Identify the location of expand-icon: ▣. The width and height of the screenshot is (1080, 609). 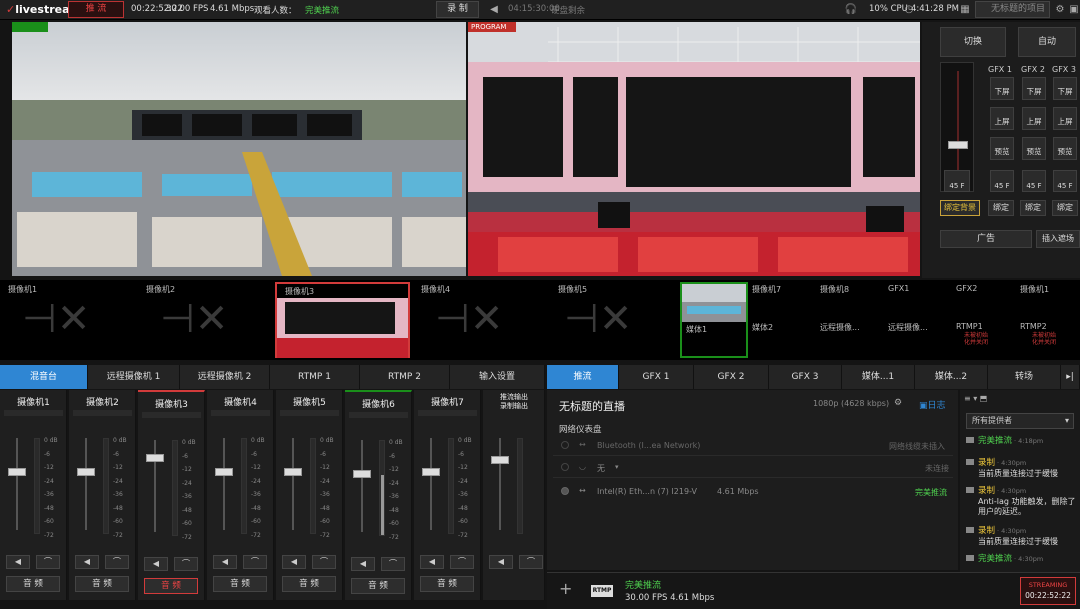
(1073, 10).